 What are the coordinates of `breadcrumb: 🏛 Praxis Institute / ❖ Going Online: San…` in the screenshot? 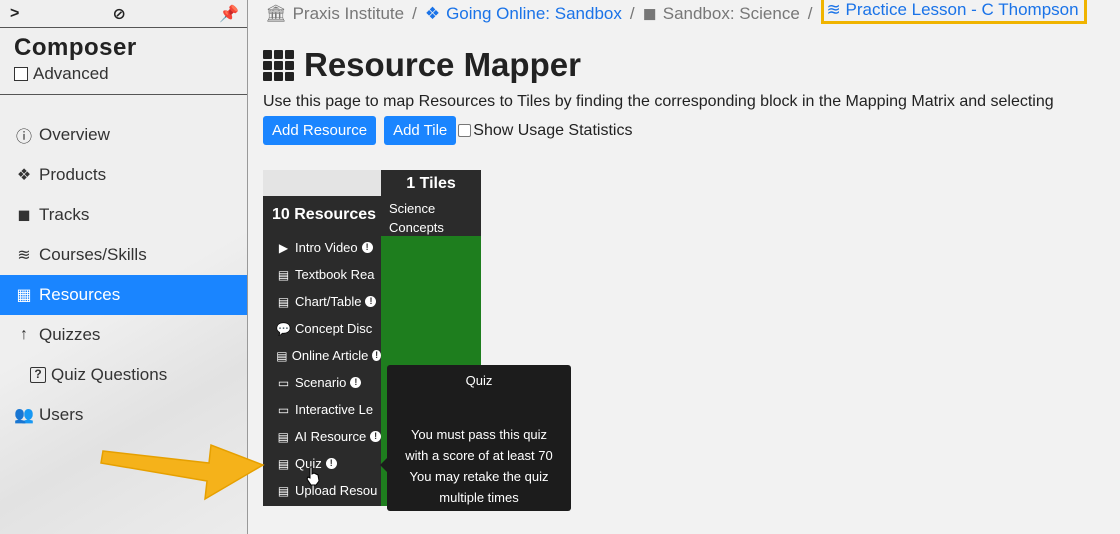 It's located at (676, 12).